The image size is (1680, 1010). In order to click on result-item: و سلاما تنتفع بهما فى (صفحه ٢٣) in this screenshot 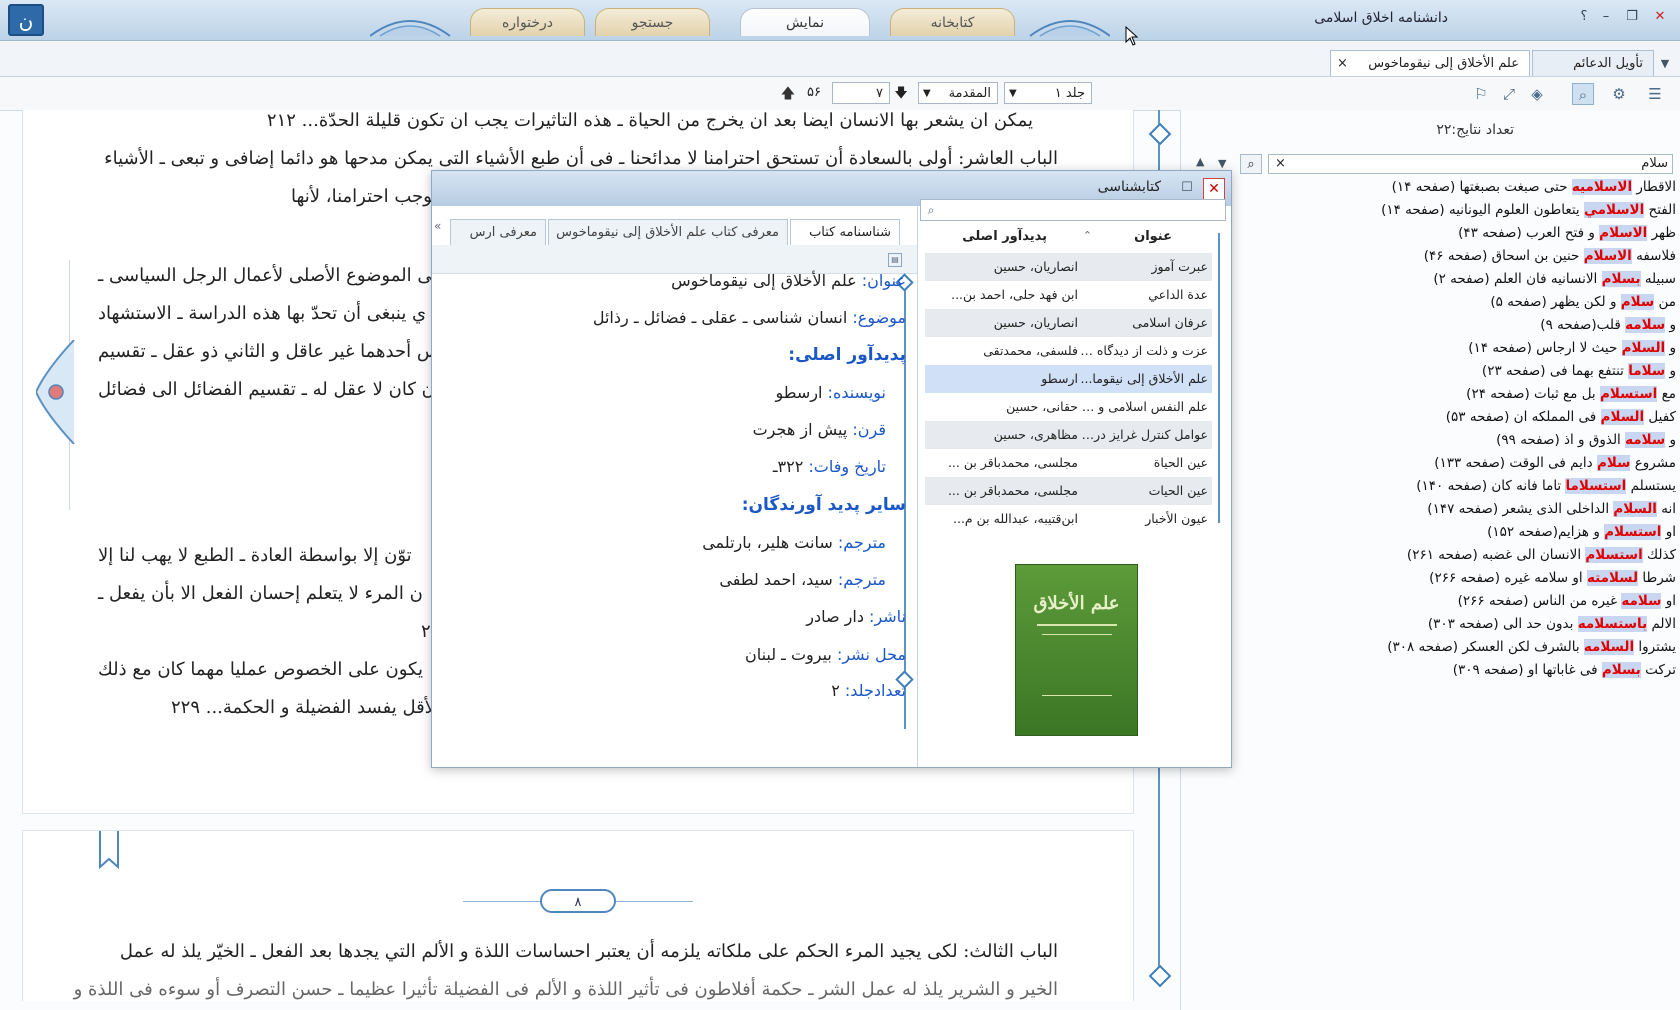, I will do `click(1579, 371)`.